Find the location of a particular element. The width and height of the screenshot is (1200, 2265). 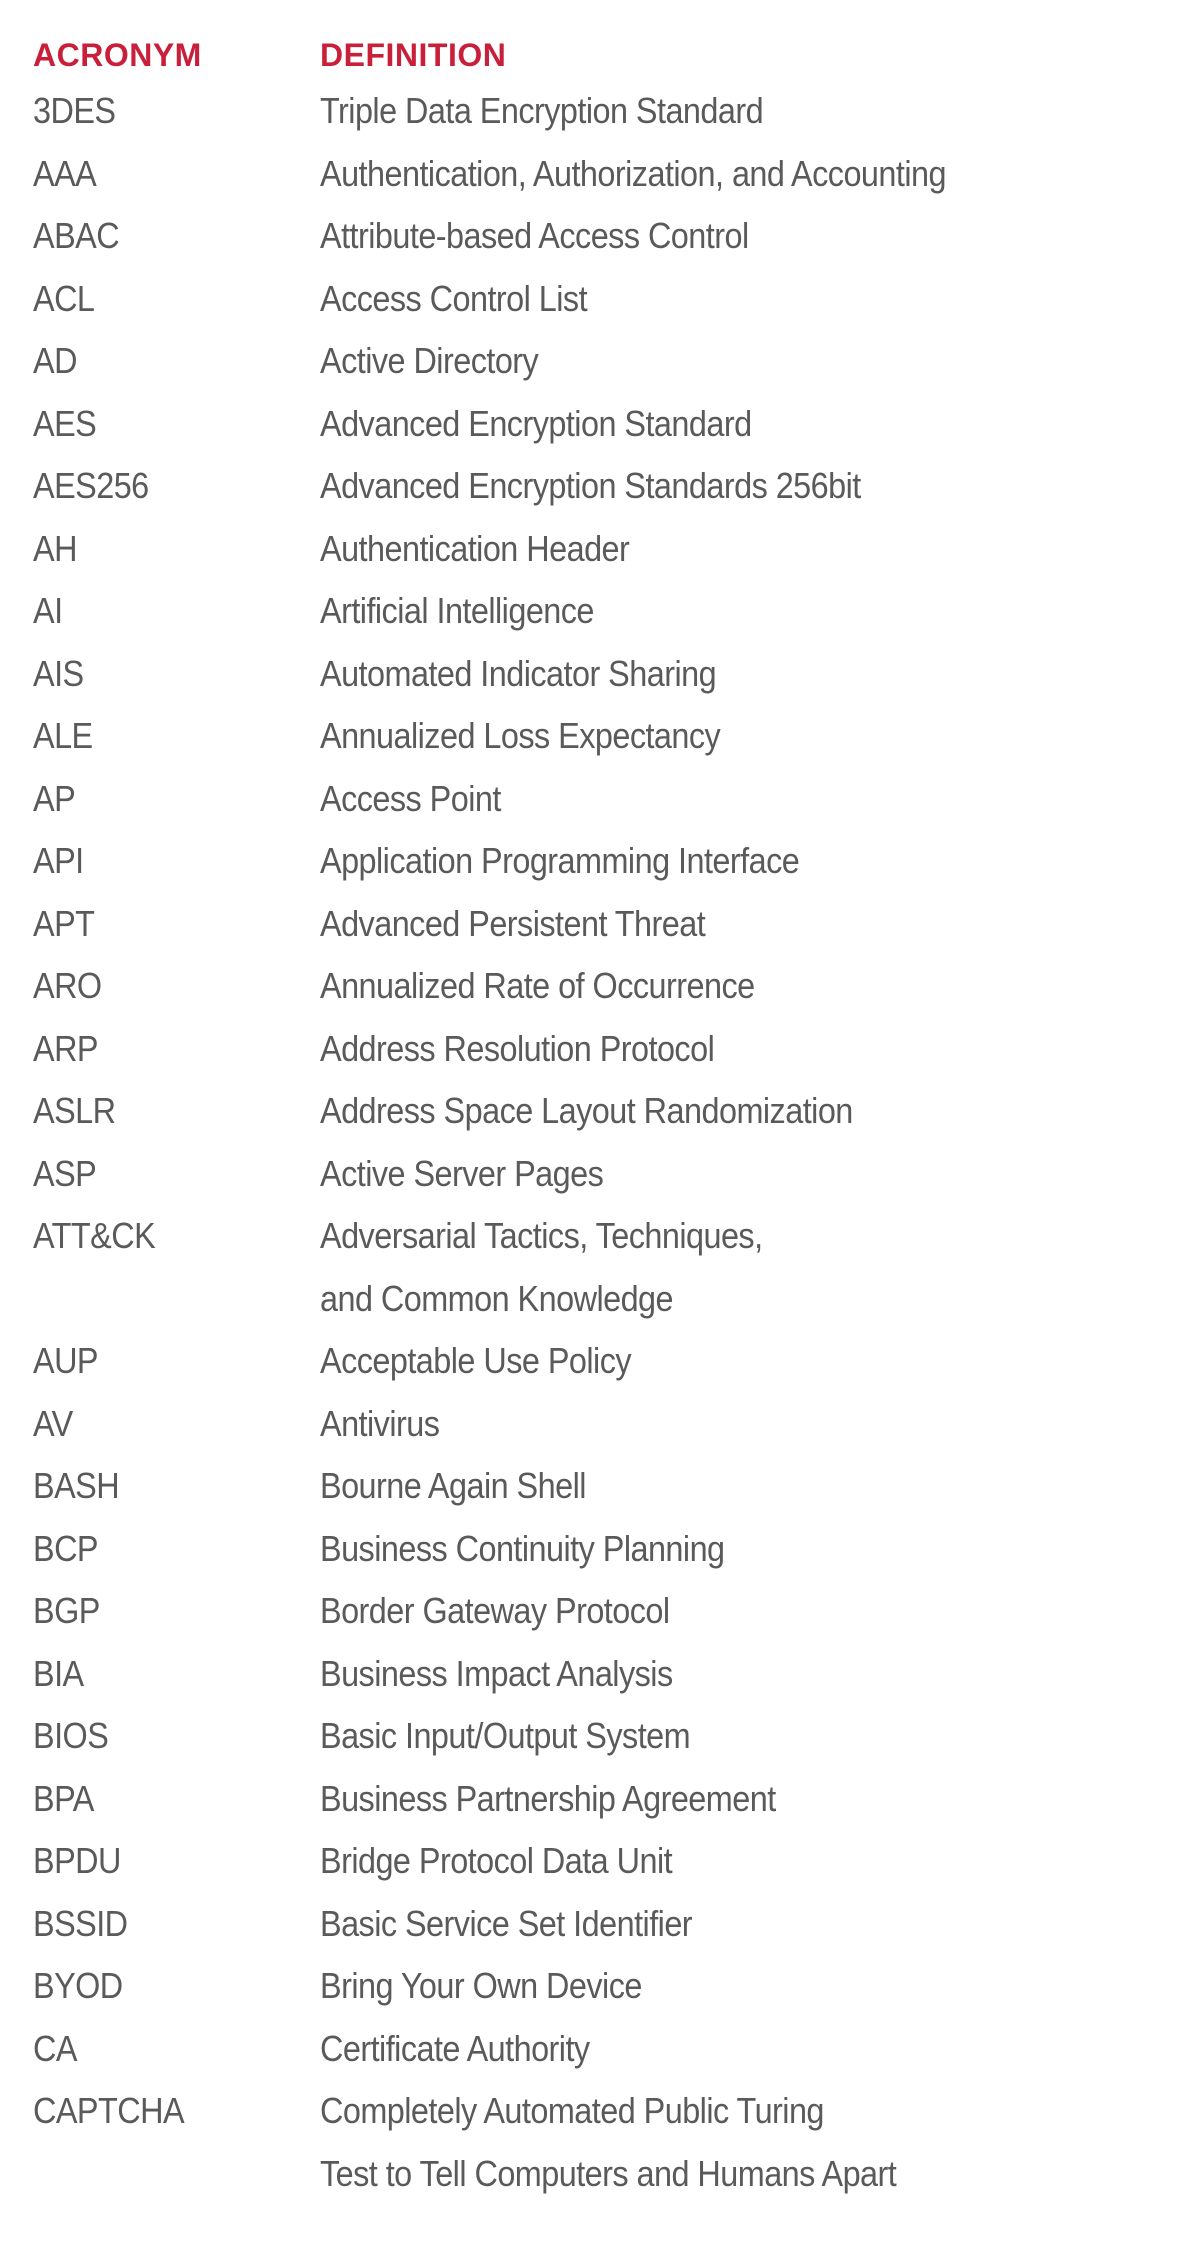

definition-line: Advanced Persistent Threat is located at coordinates (513, 923).